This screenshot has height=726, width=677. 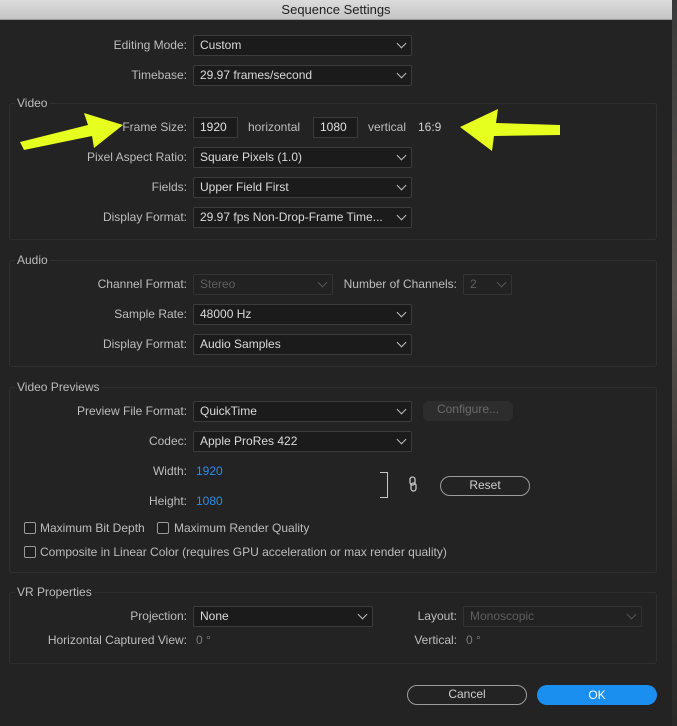 What do you see at coordinates (92, 528) in the screenshot?
I see `max-bit-depth-label: Maximum Bit Depth` at bounding box center [92, 528].